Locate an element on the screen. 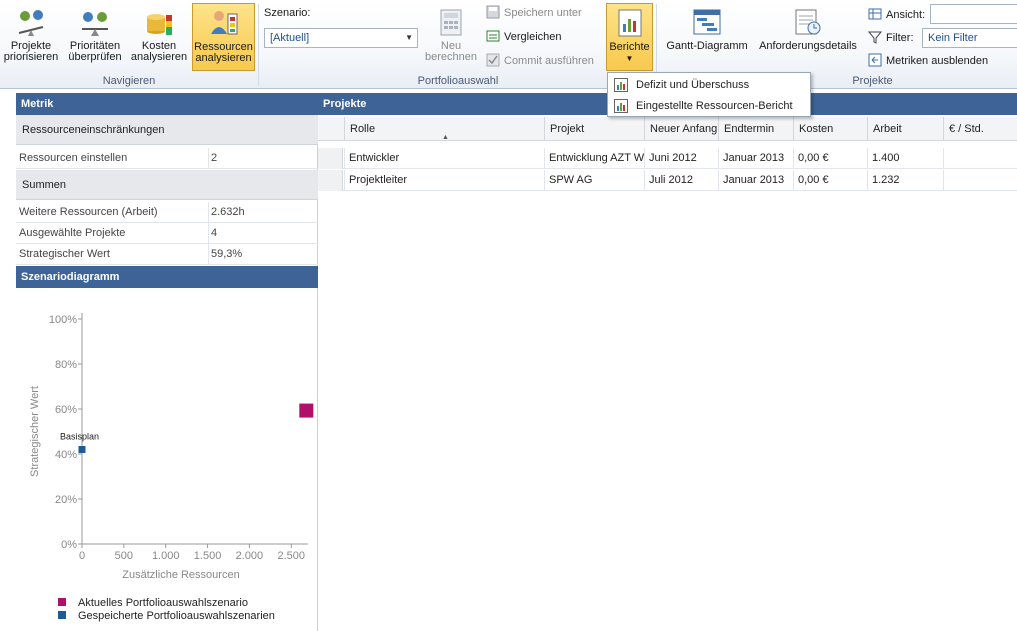 Image resolution: width=1017 pixels, height=631 pixels. x-axis-label: Zusätzliche Ressourcen is located at coordinates (180, 575).